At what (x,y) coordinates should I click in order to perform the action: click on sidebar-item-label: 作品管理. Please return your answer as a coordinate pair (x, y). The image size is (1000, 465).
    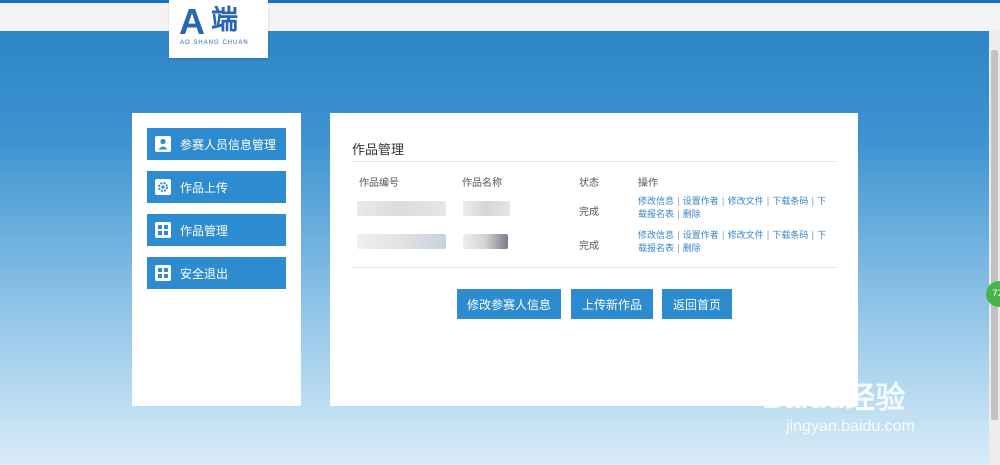
    Looking at the image, I should click on (204, 230).